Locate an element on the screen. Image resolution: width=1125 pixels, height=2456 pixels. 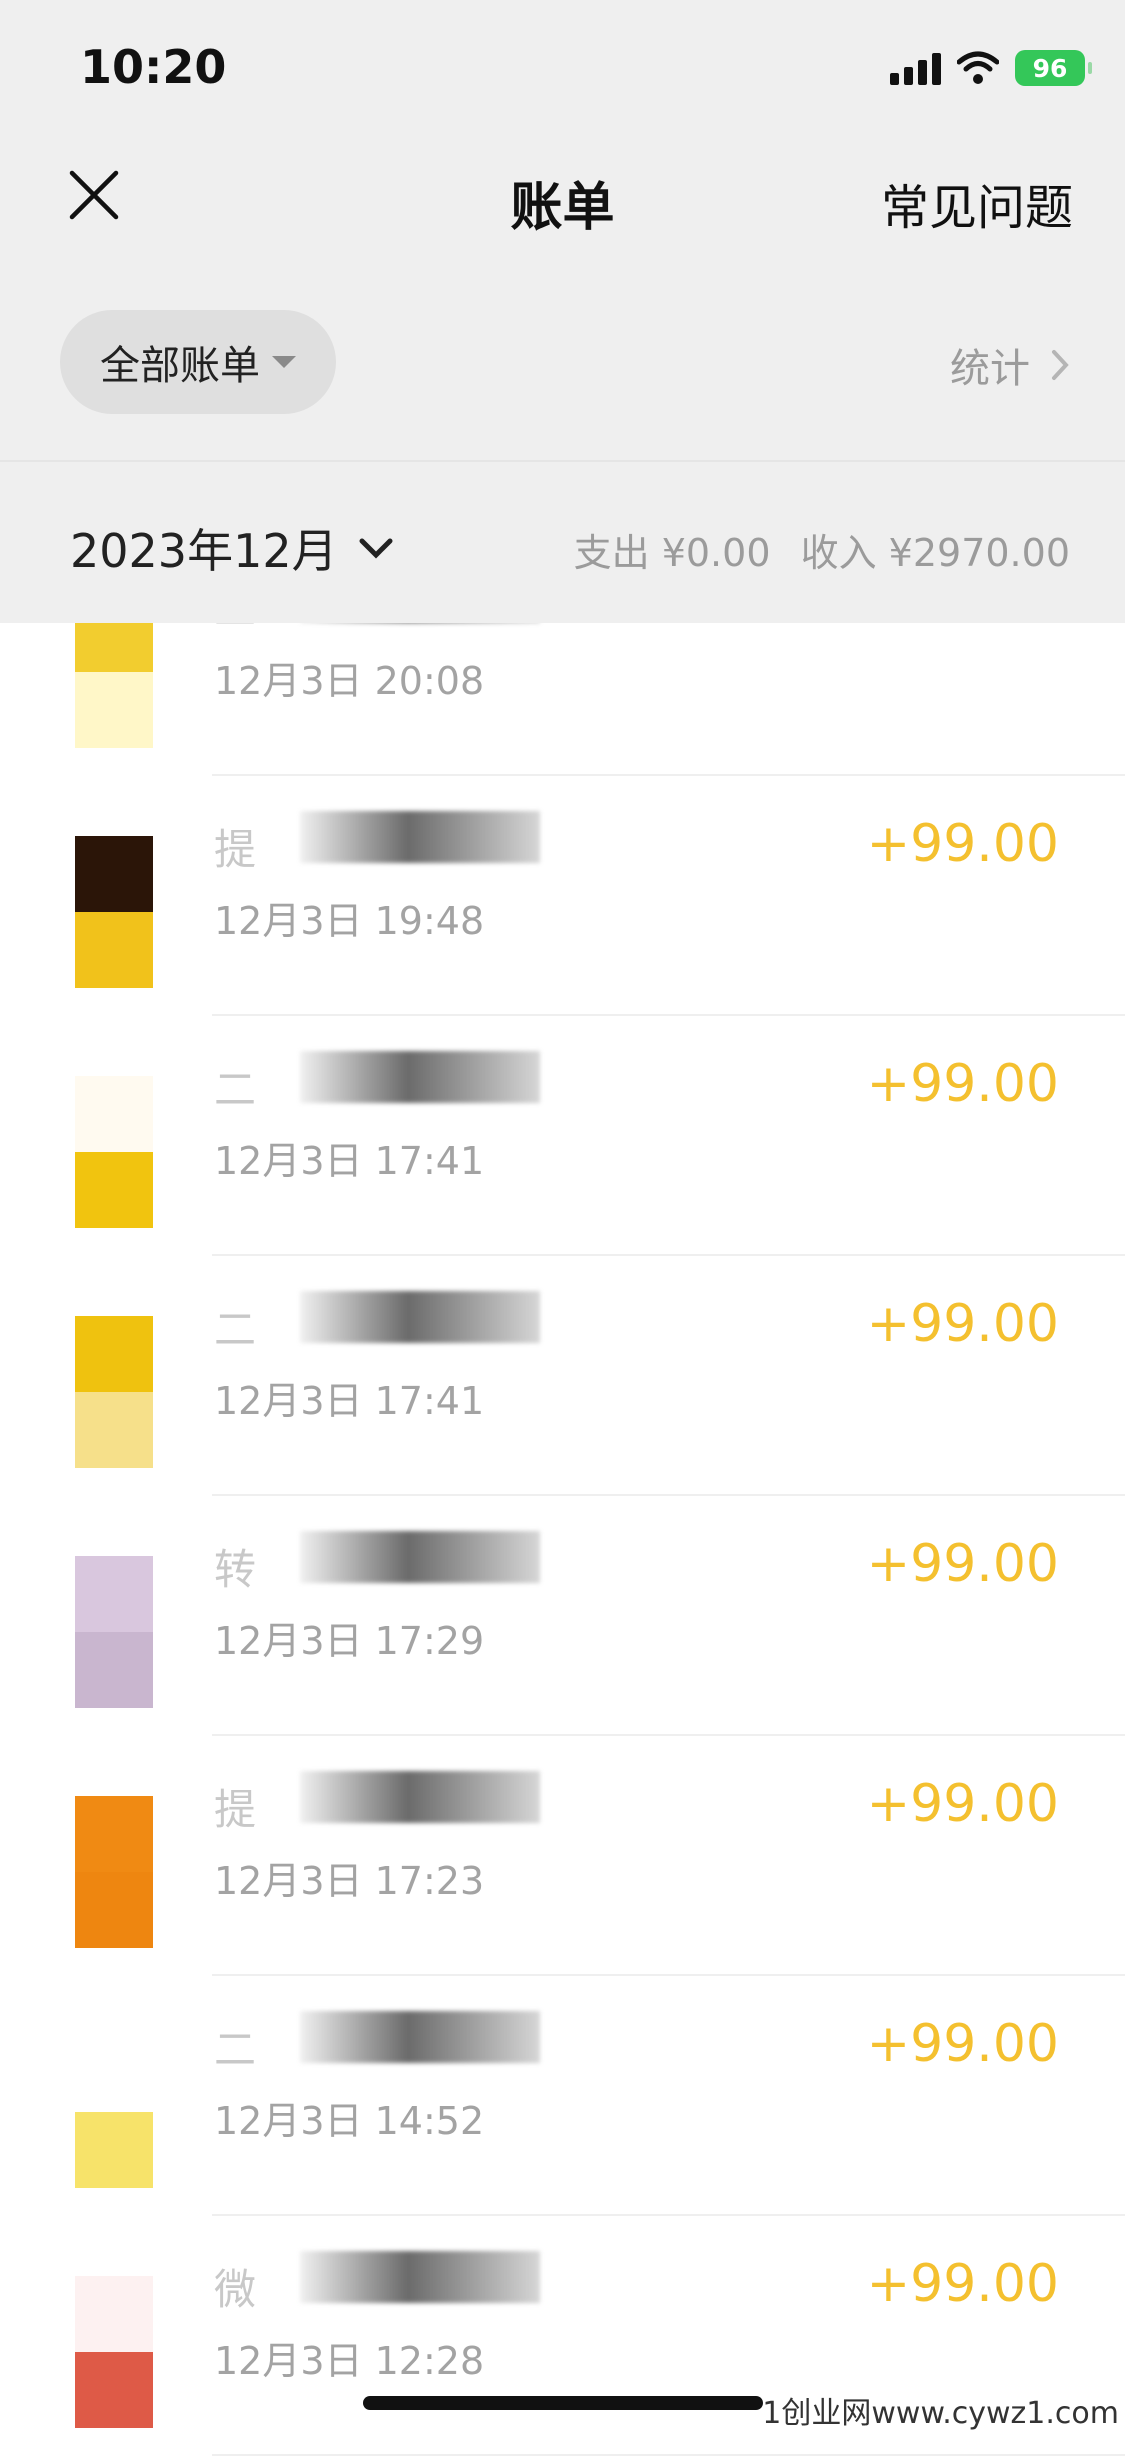
transaction-row: 转 12月3日 17:29 +99.00 is located at coordinates (562, 1616).